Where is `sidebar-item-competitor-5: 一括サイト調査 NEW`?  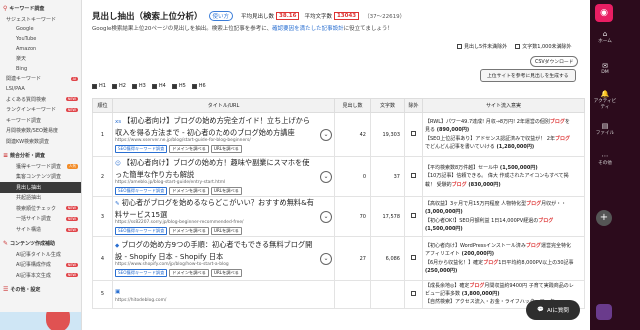
sidebar-item-competitor-5: 一括サイト調査 NEW is located at coordinates (40, 219).